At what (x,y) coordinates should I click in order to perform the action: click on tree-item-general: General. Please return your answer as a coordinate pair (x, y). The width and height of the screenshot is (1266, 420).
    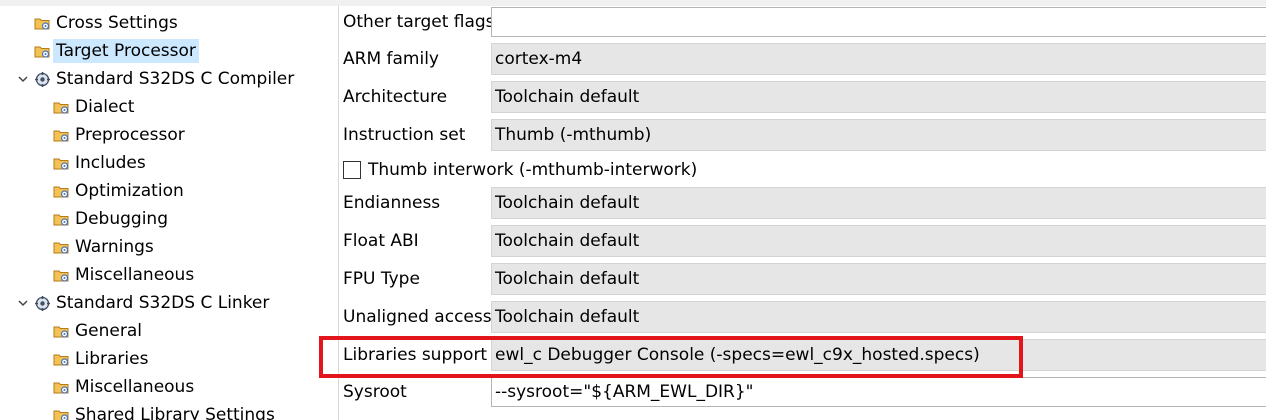
    Looking at the image, I should click on (99, 331).